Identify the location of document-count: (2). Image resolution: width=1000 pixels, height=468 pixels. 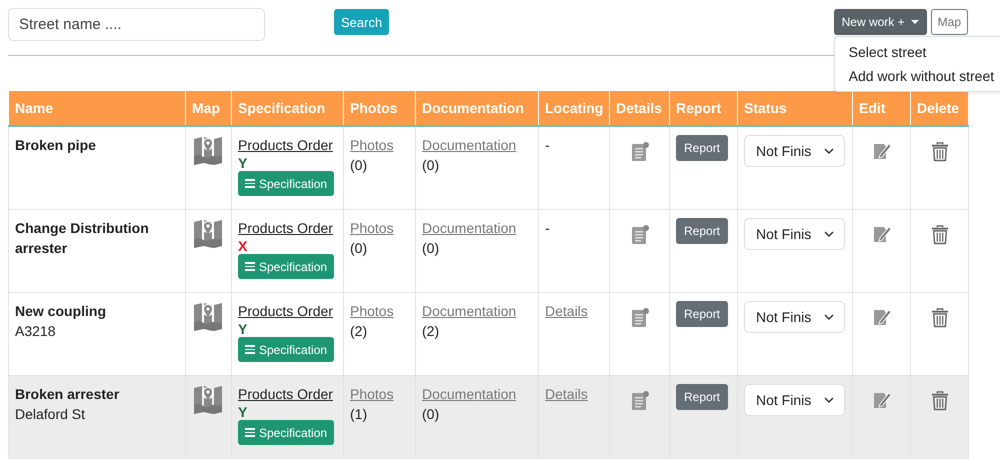
(431, 331).